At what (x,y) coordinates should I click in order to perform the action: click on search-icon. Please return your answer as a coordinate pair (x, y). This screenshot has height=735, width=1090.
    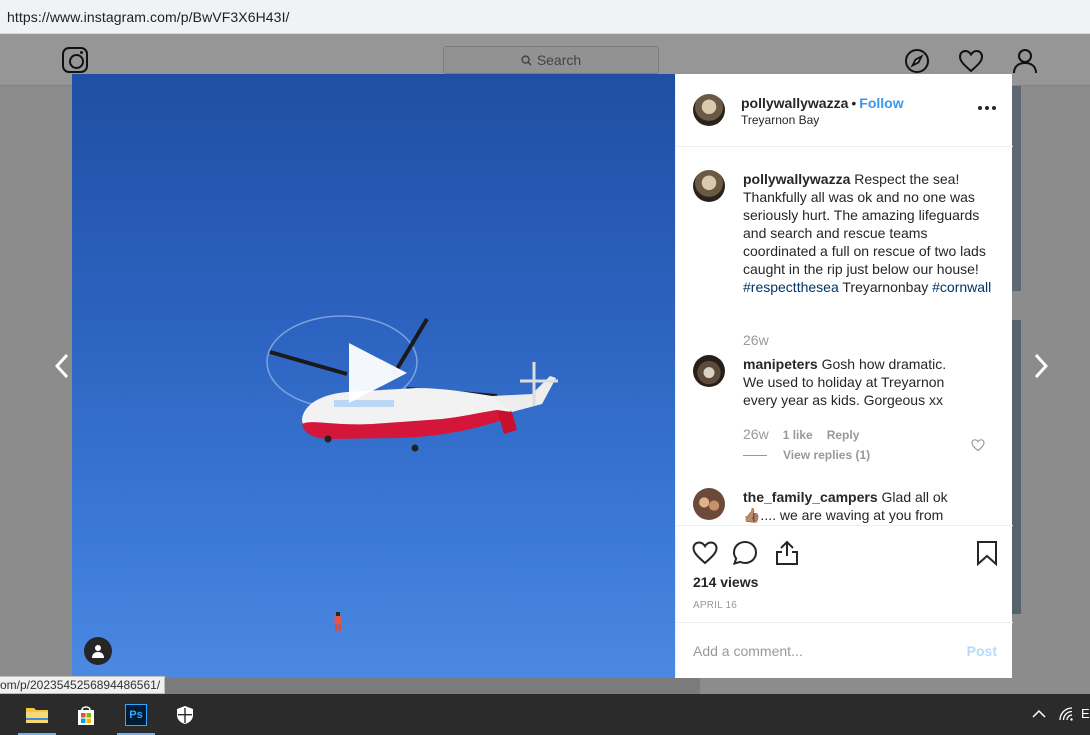
    Looking at the image, I should click on (526, 60).